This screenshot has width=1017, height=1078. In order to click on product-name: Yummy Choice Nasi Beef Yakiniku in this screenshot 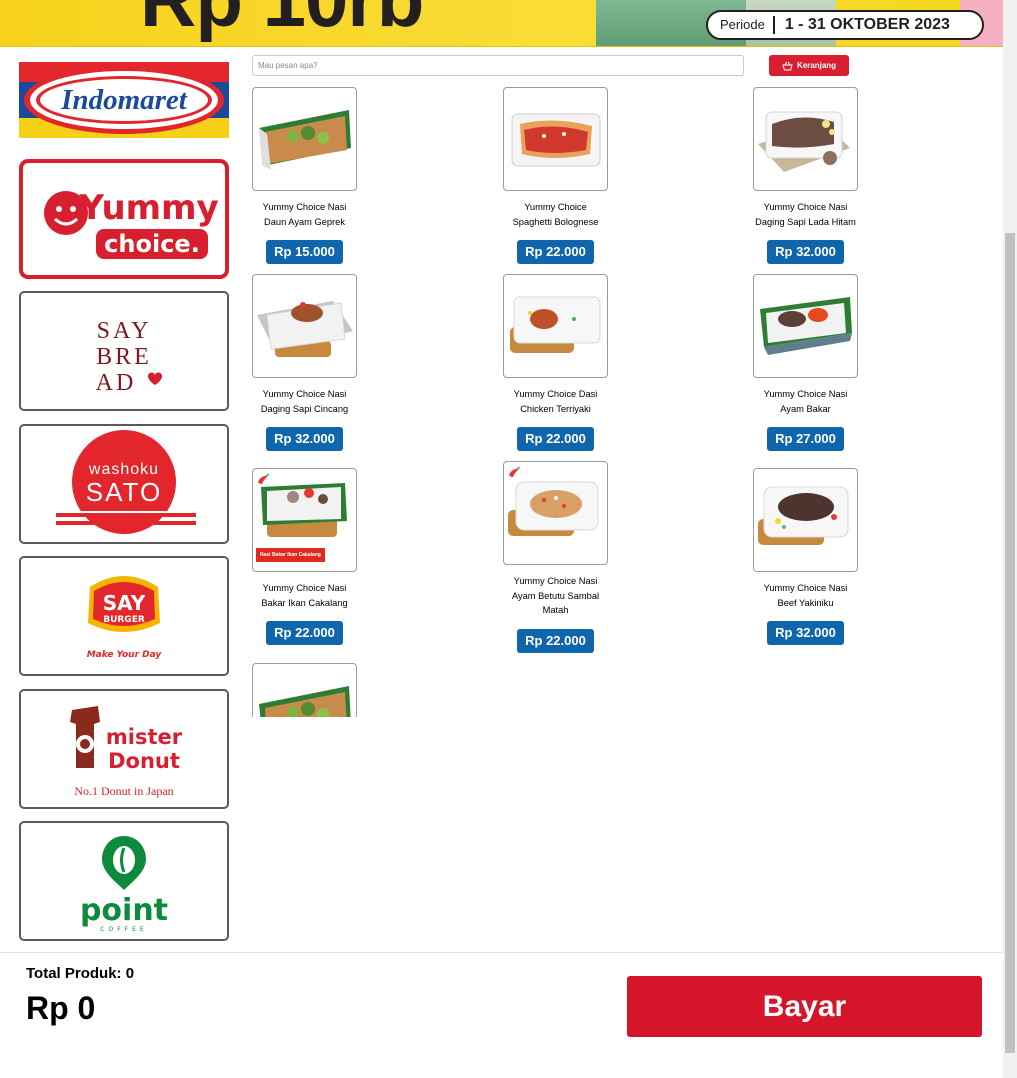, I will do `click(805, 595)`.